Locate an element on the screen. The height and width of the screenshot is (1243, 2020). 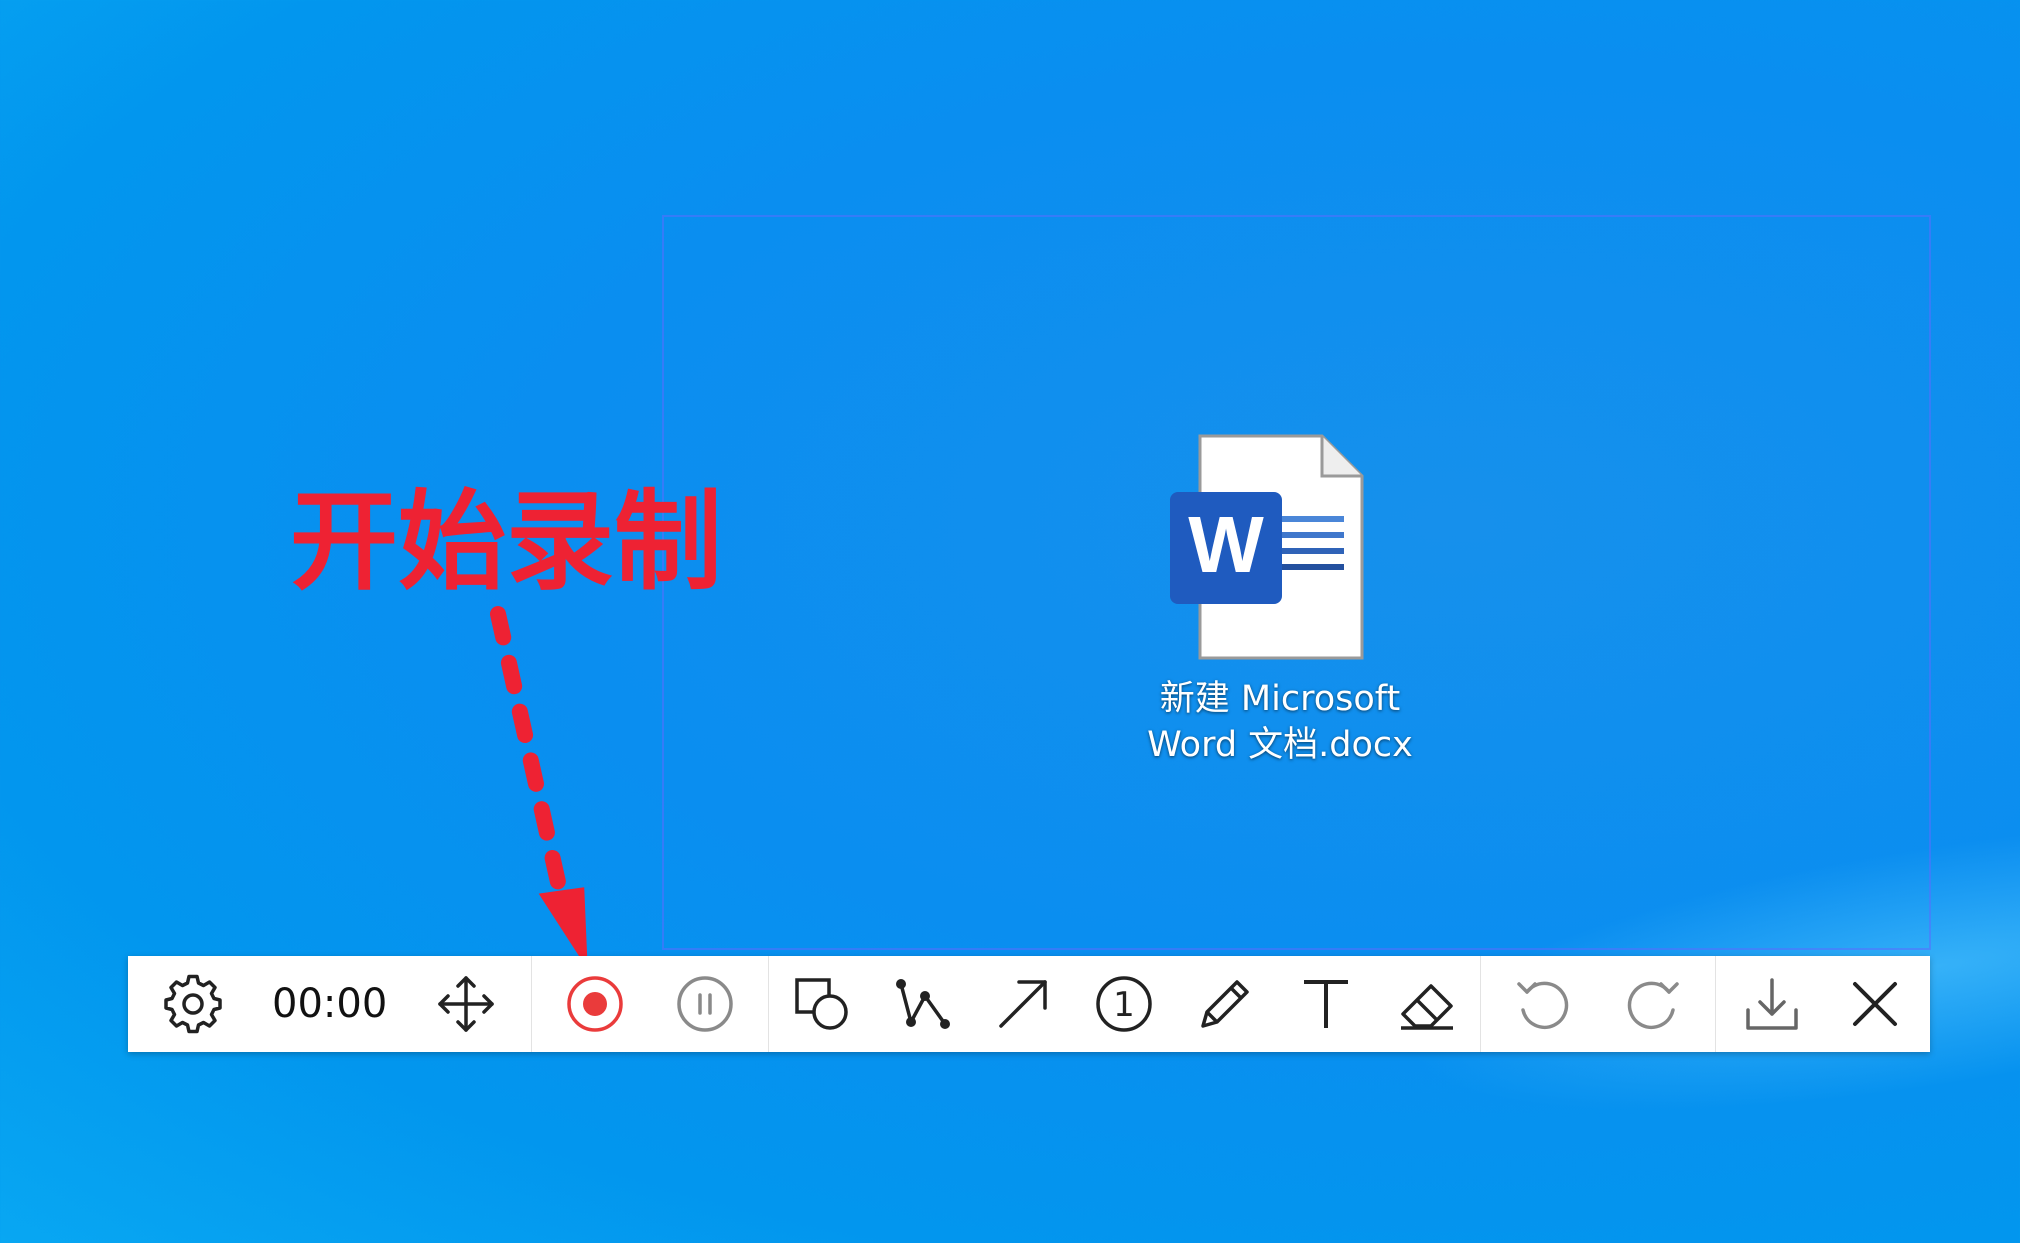
pencil-icon is located at coordinates (1225, 1004).